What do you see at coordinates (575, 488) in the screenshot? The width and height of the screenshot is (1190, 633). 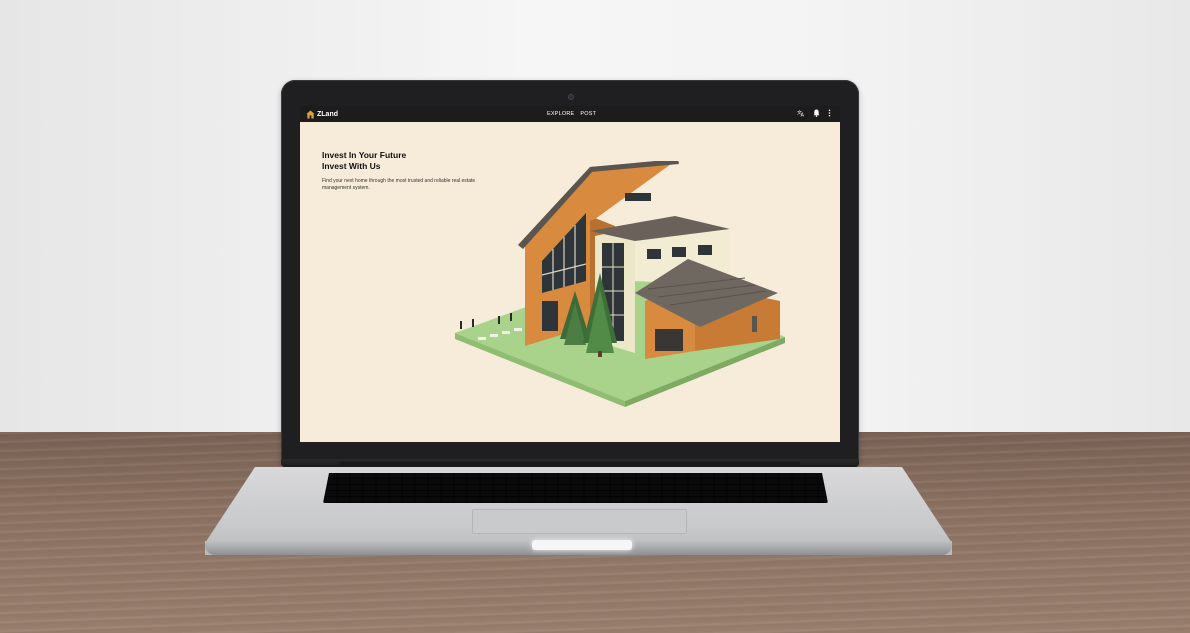 I see `keyboard` at bounding box center [575, 488].